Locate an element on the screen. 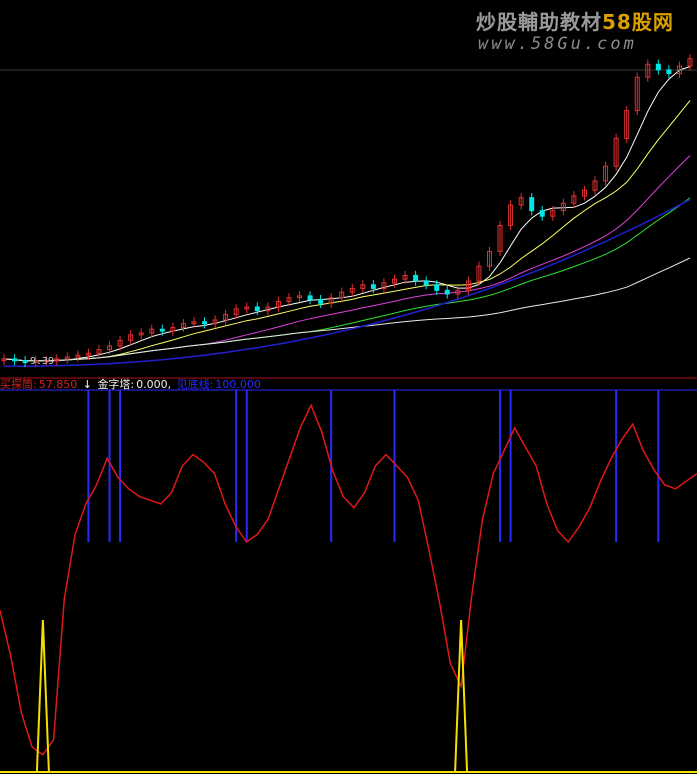  watermark-title: 炒股輔助教材58股网 is located at coordinates (575, 22).